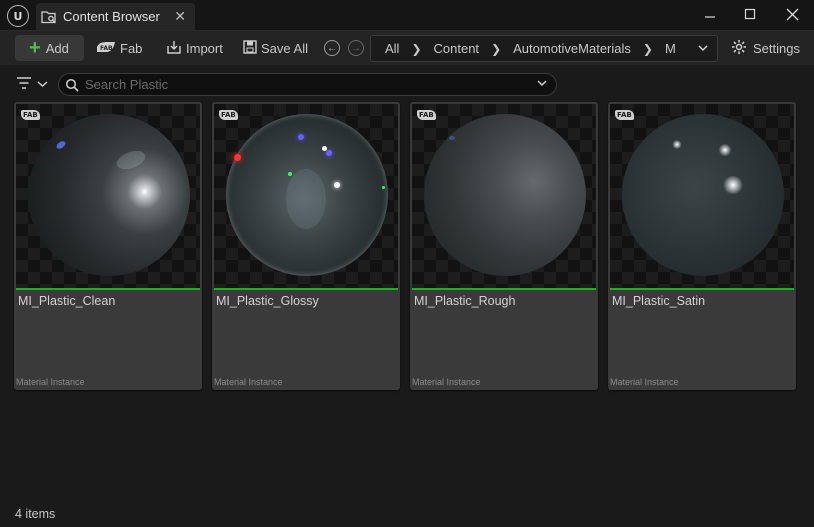 The image size is (814, 527). I want to click on fab-button: FAB Fab, so click(119, 48).